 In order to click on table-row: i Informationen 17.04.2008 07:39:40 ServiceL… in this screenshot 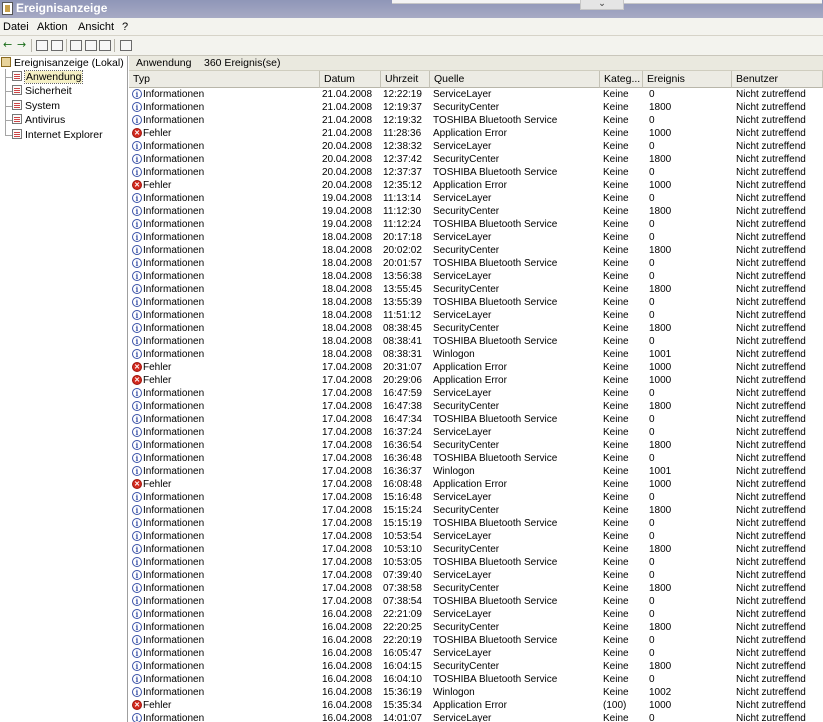, I will do `click(476, 575)`.